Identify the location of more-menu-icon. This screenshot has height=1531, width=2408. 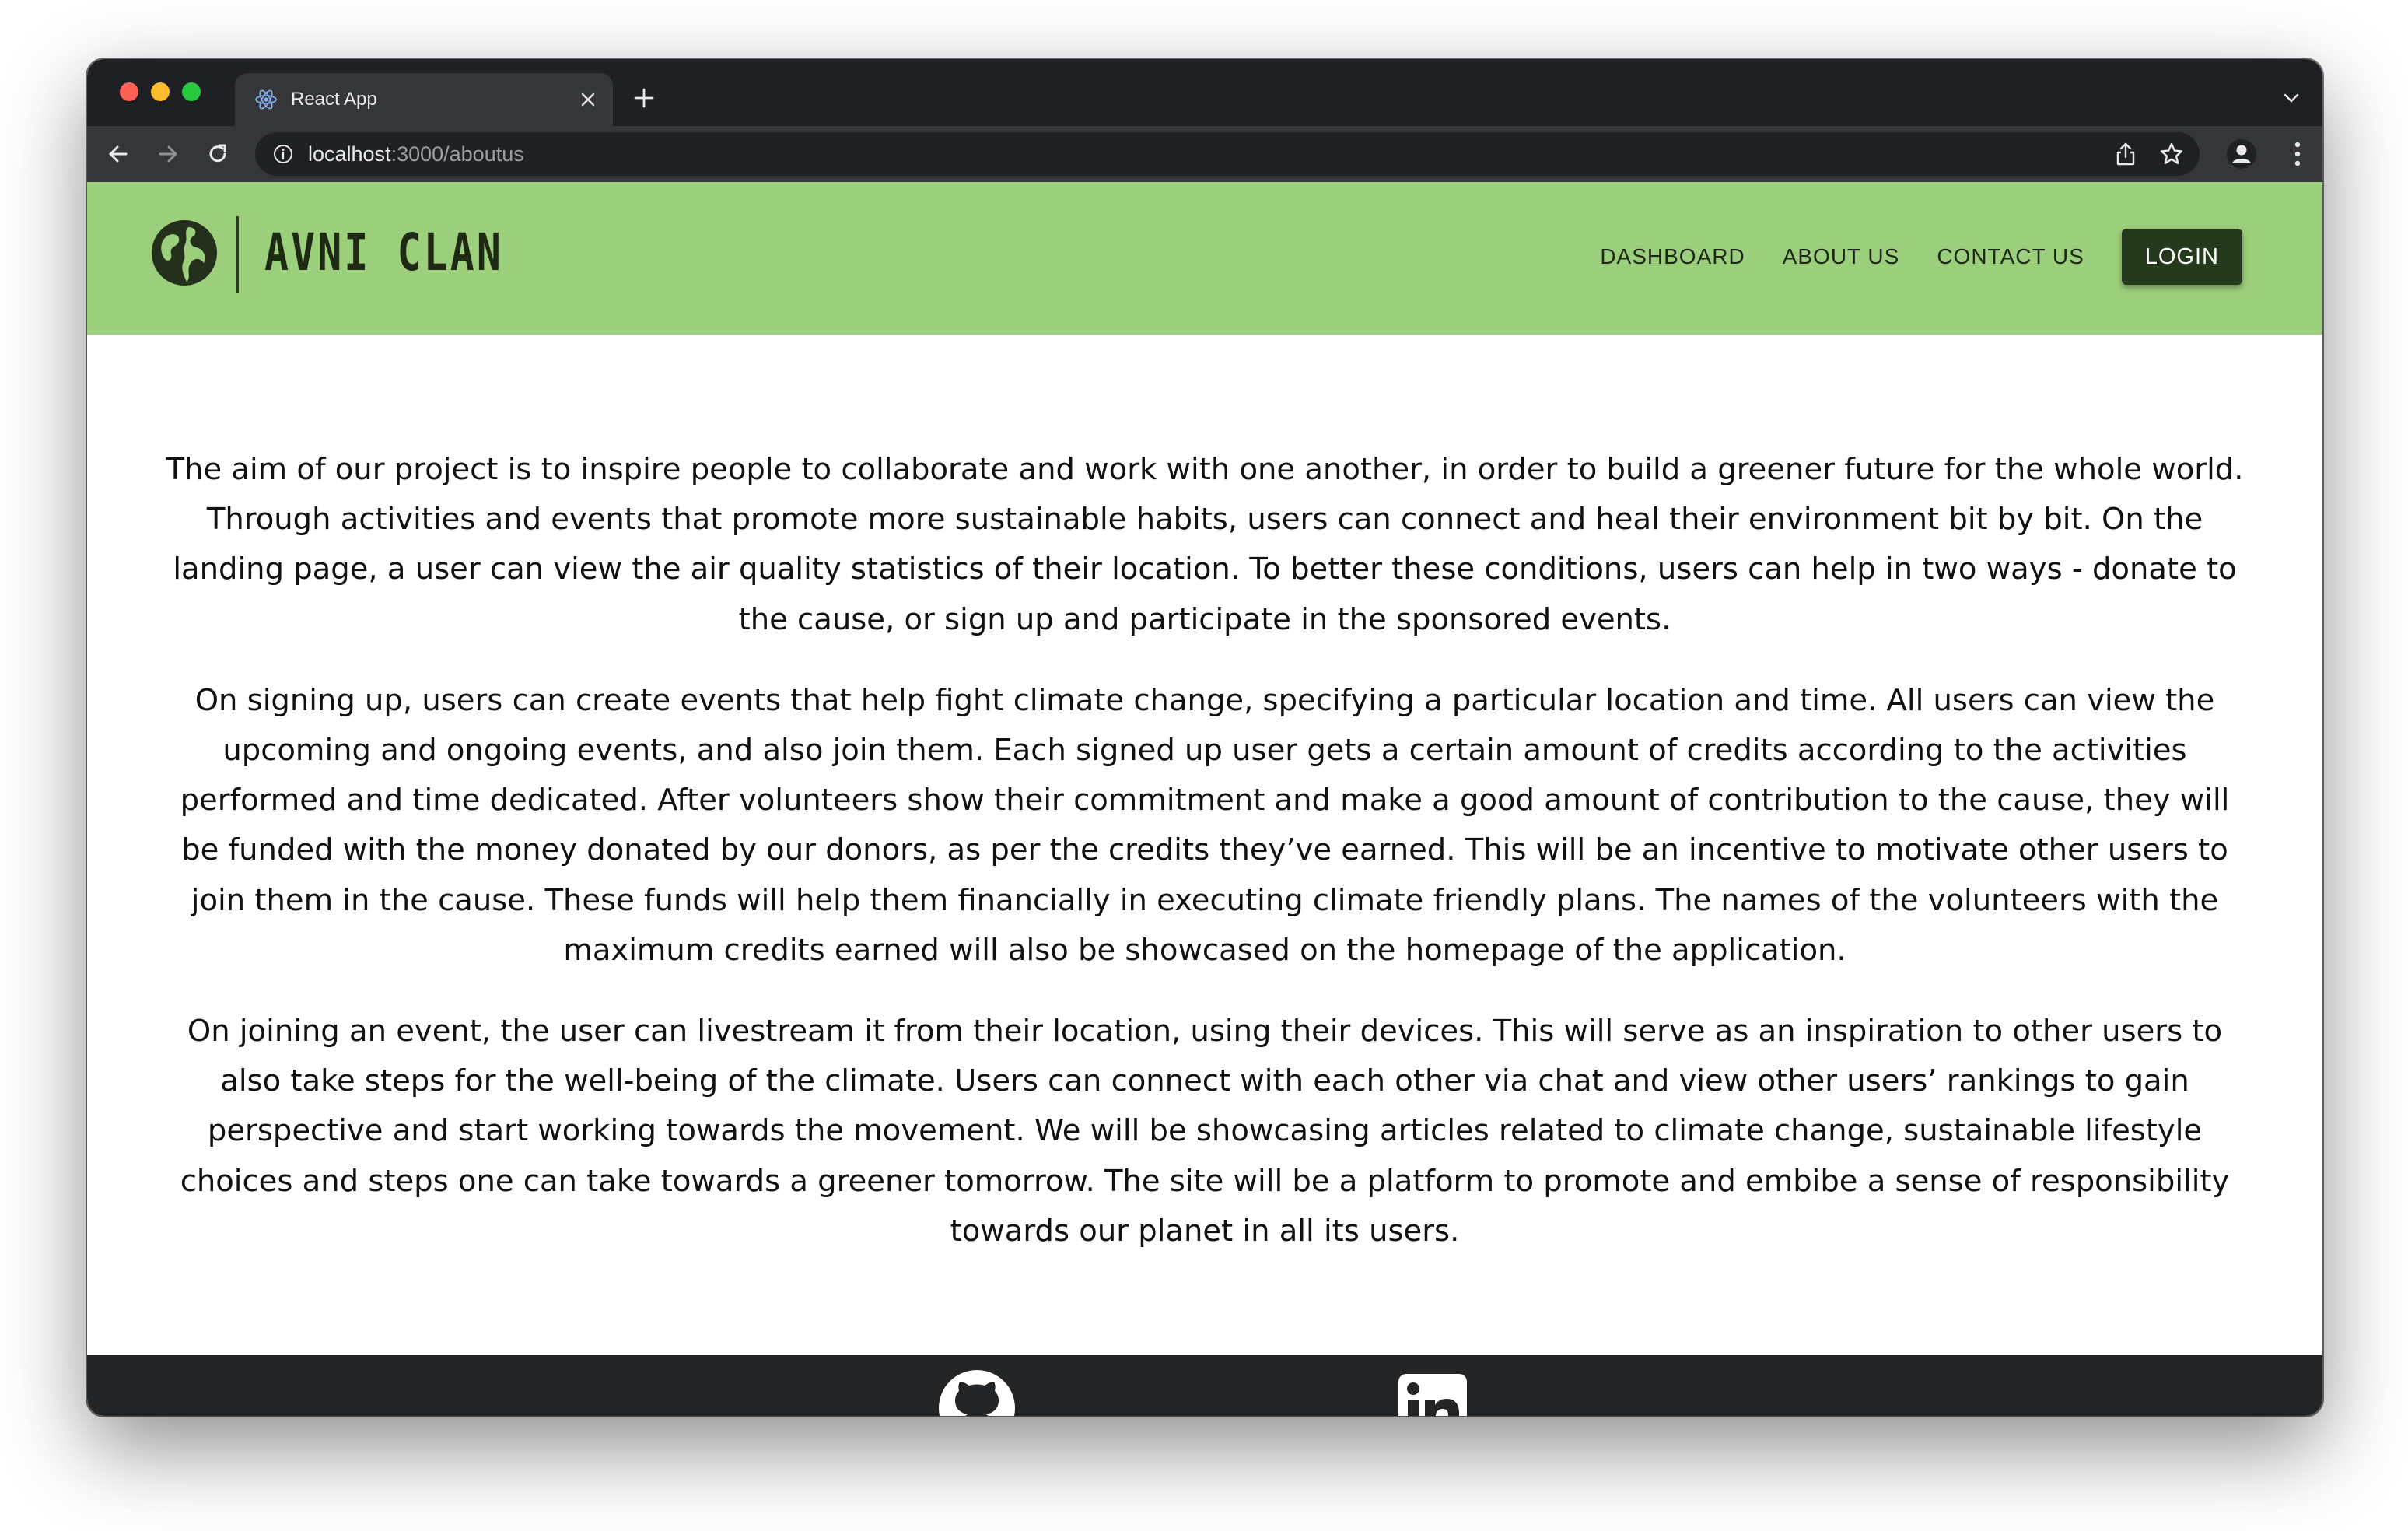
(2297, 154).